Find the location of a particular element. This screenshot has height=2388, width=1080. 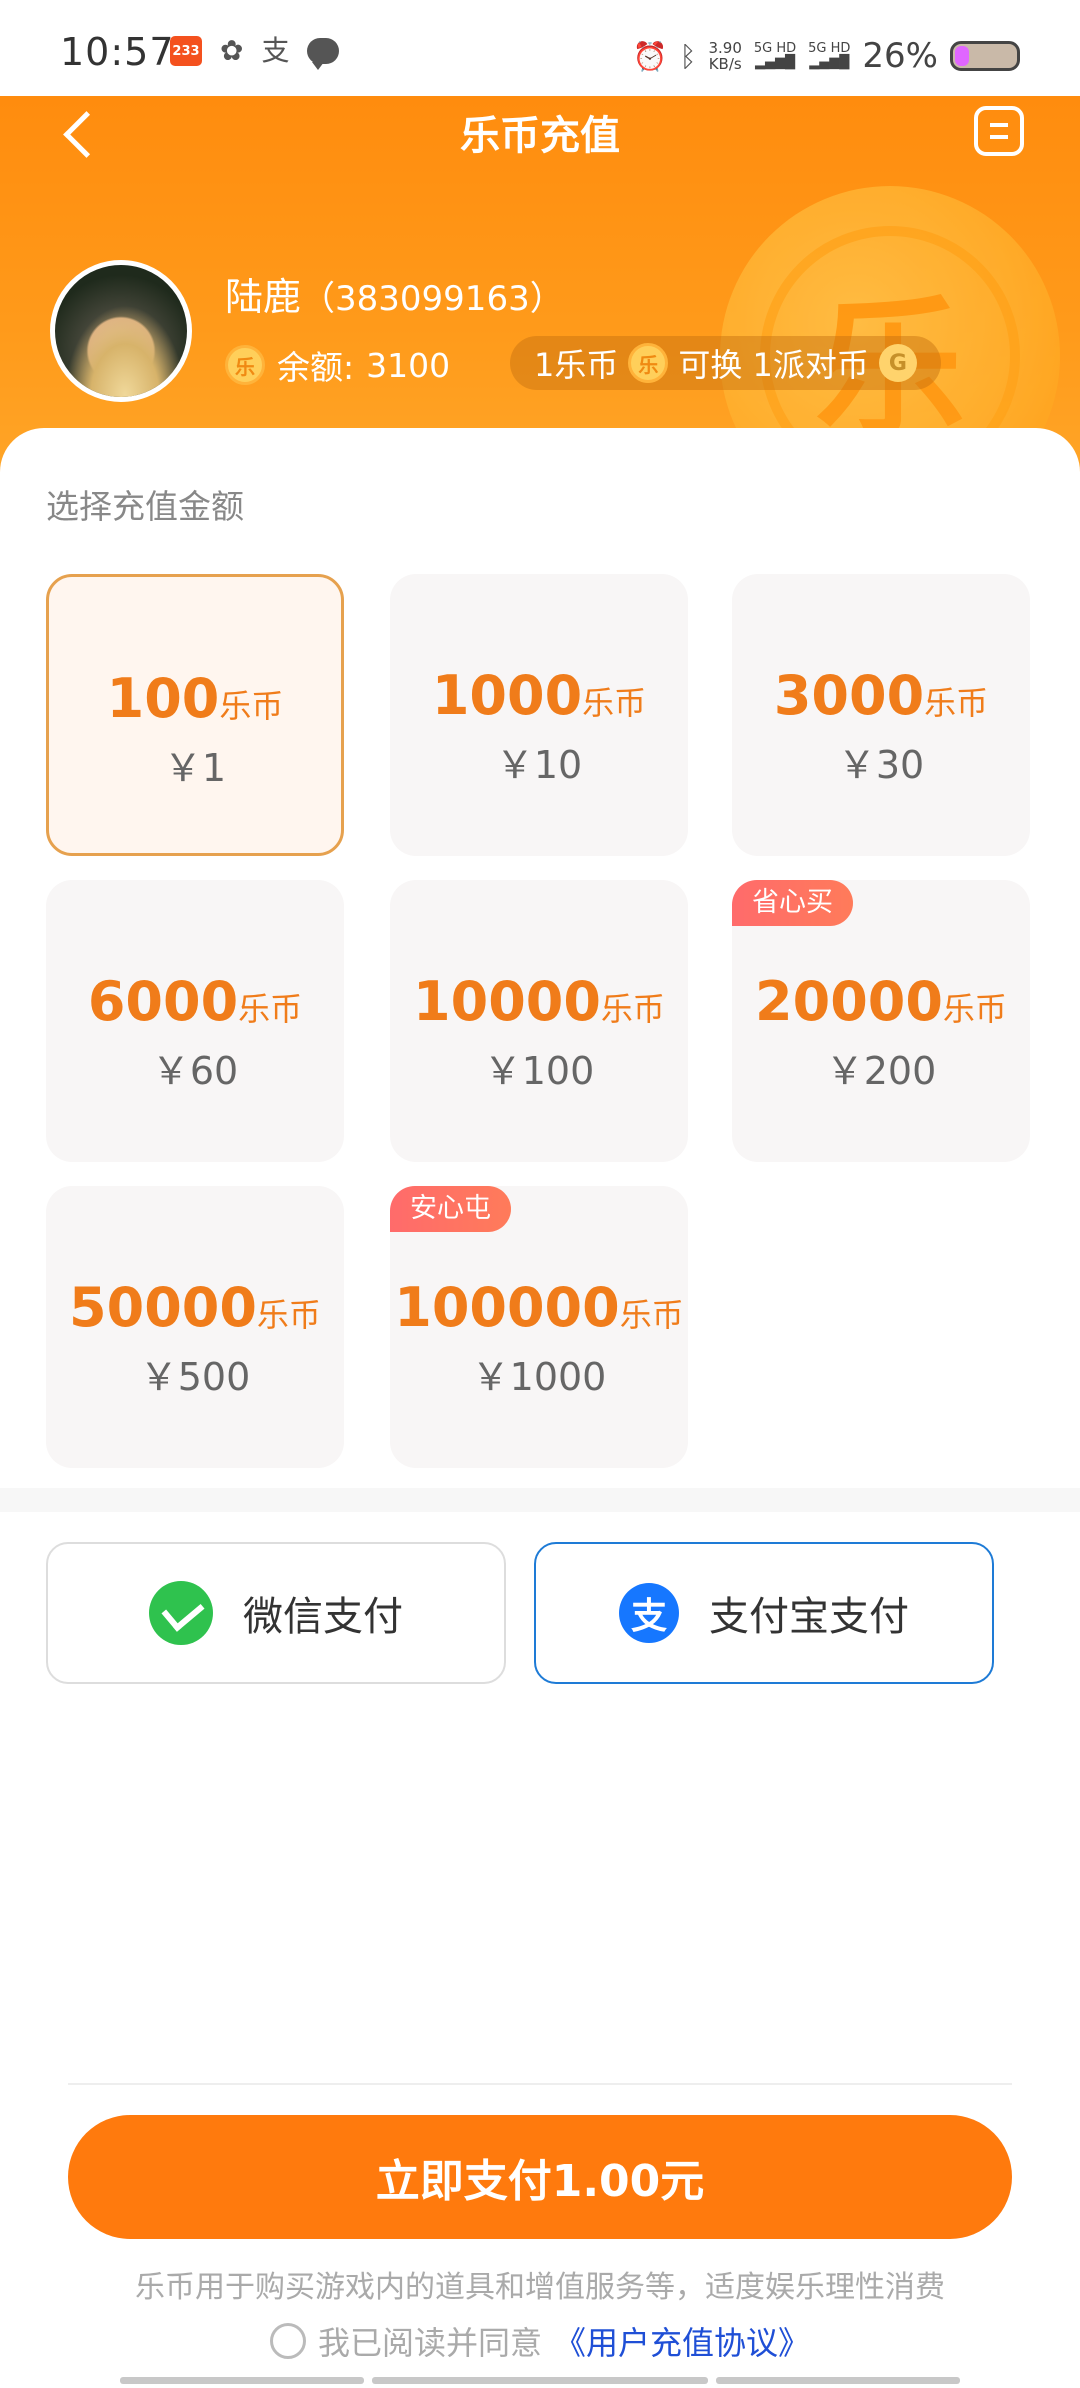

option-price: ￥1000 is located at coordinates (539, 1377).